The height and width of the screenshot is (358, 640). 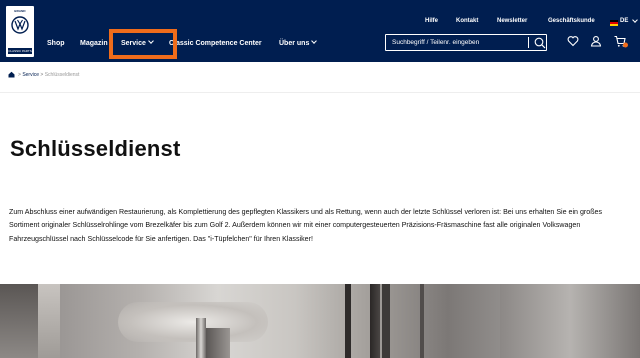 I want to click on logo-bottom-text: CLASSIC PARTS, so click(x=20, y=51).